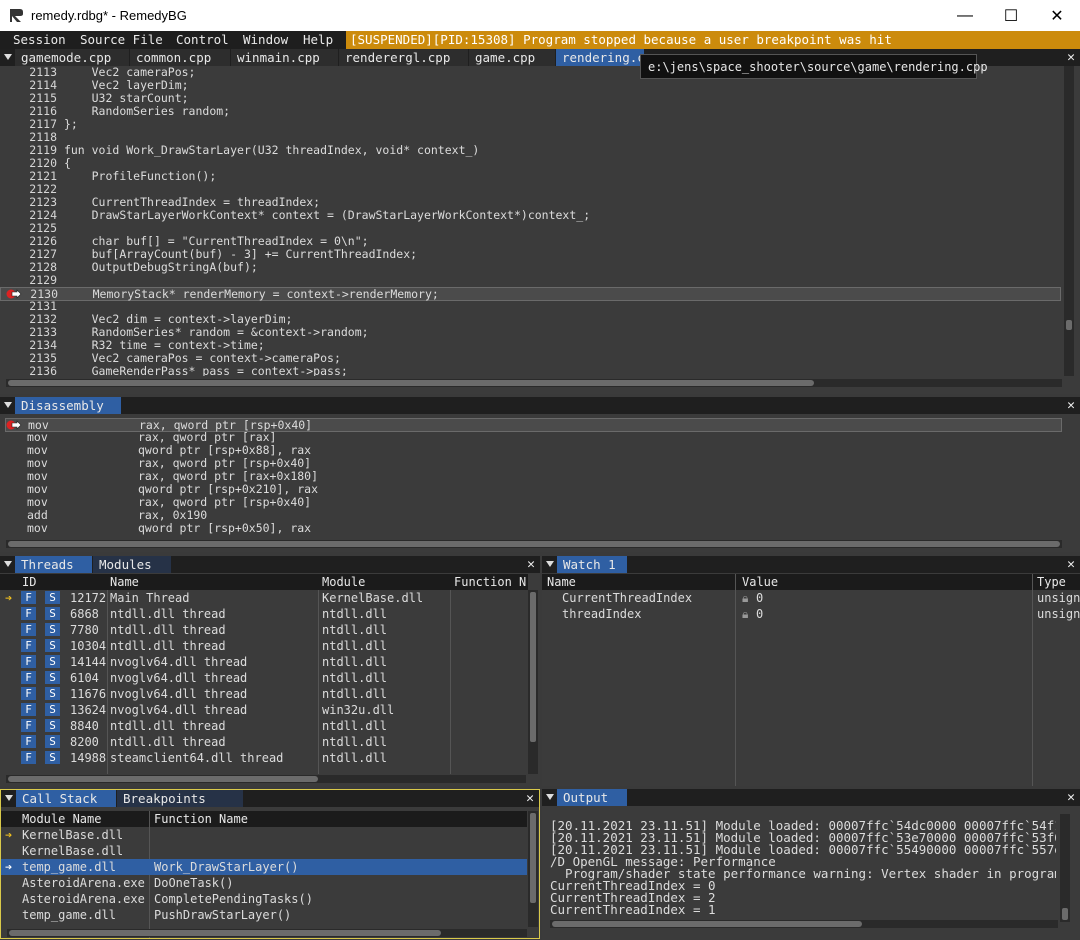 This screenshot has height=940, width=1080. What do you see at coordinates (264, 646) in the screenshot?
I see `thread-row: F S 10304 ntdll.dll thread ntdll.dll` at bounding box center [264, 646].